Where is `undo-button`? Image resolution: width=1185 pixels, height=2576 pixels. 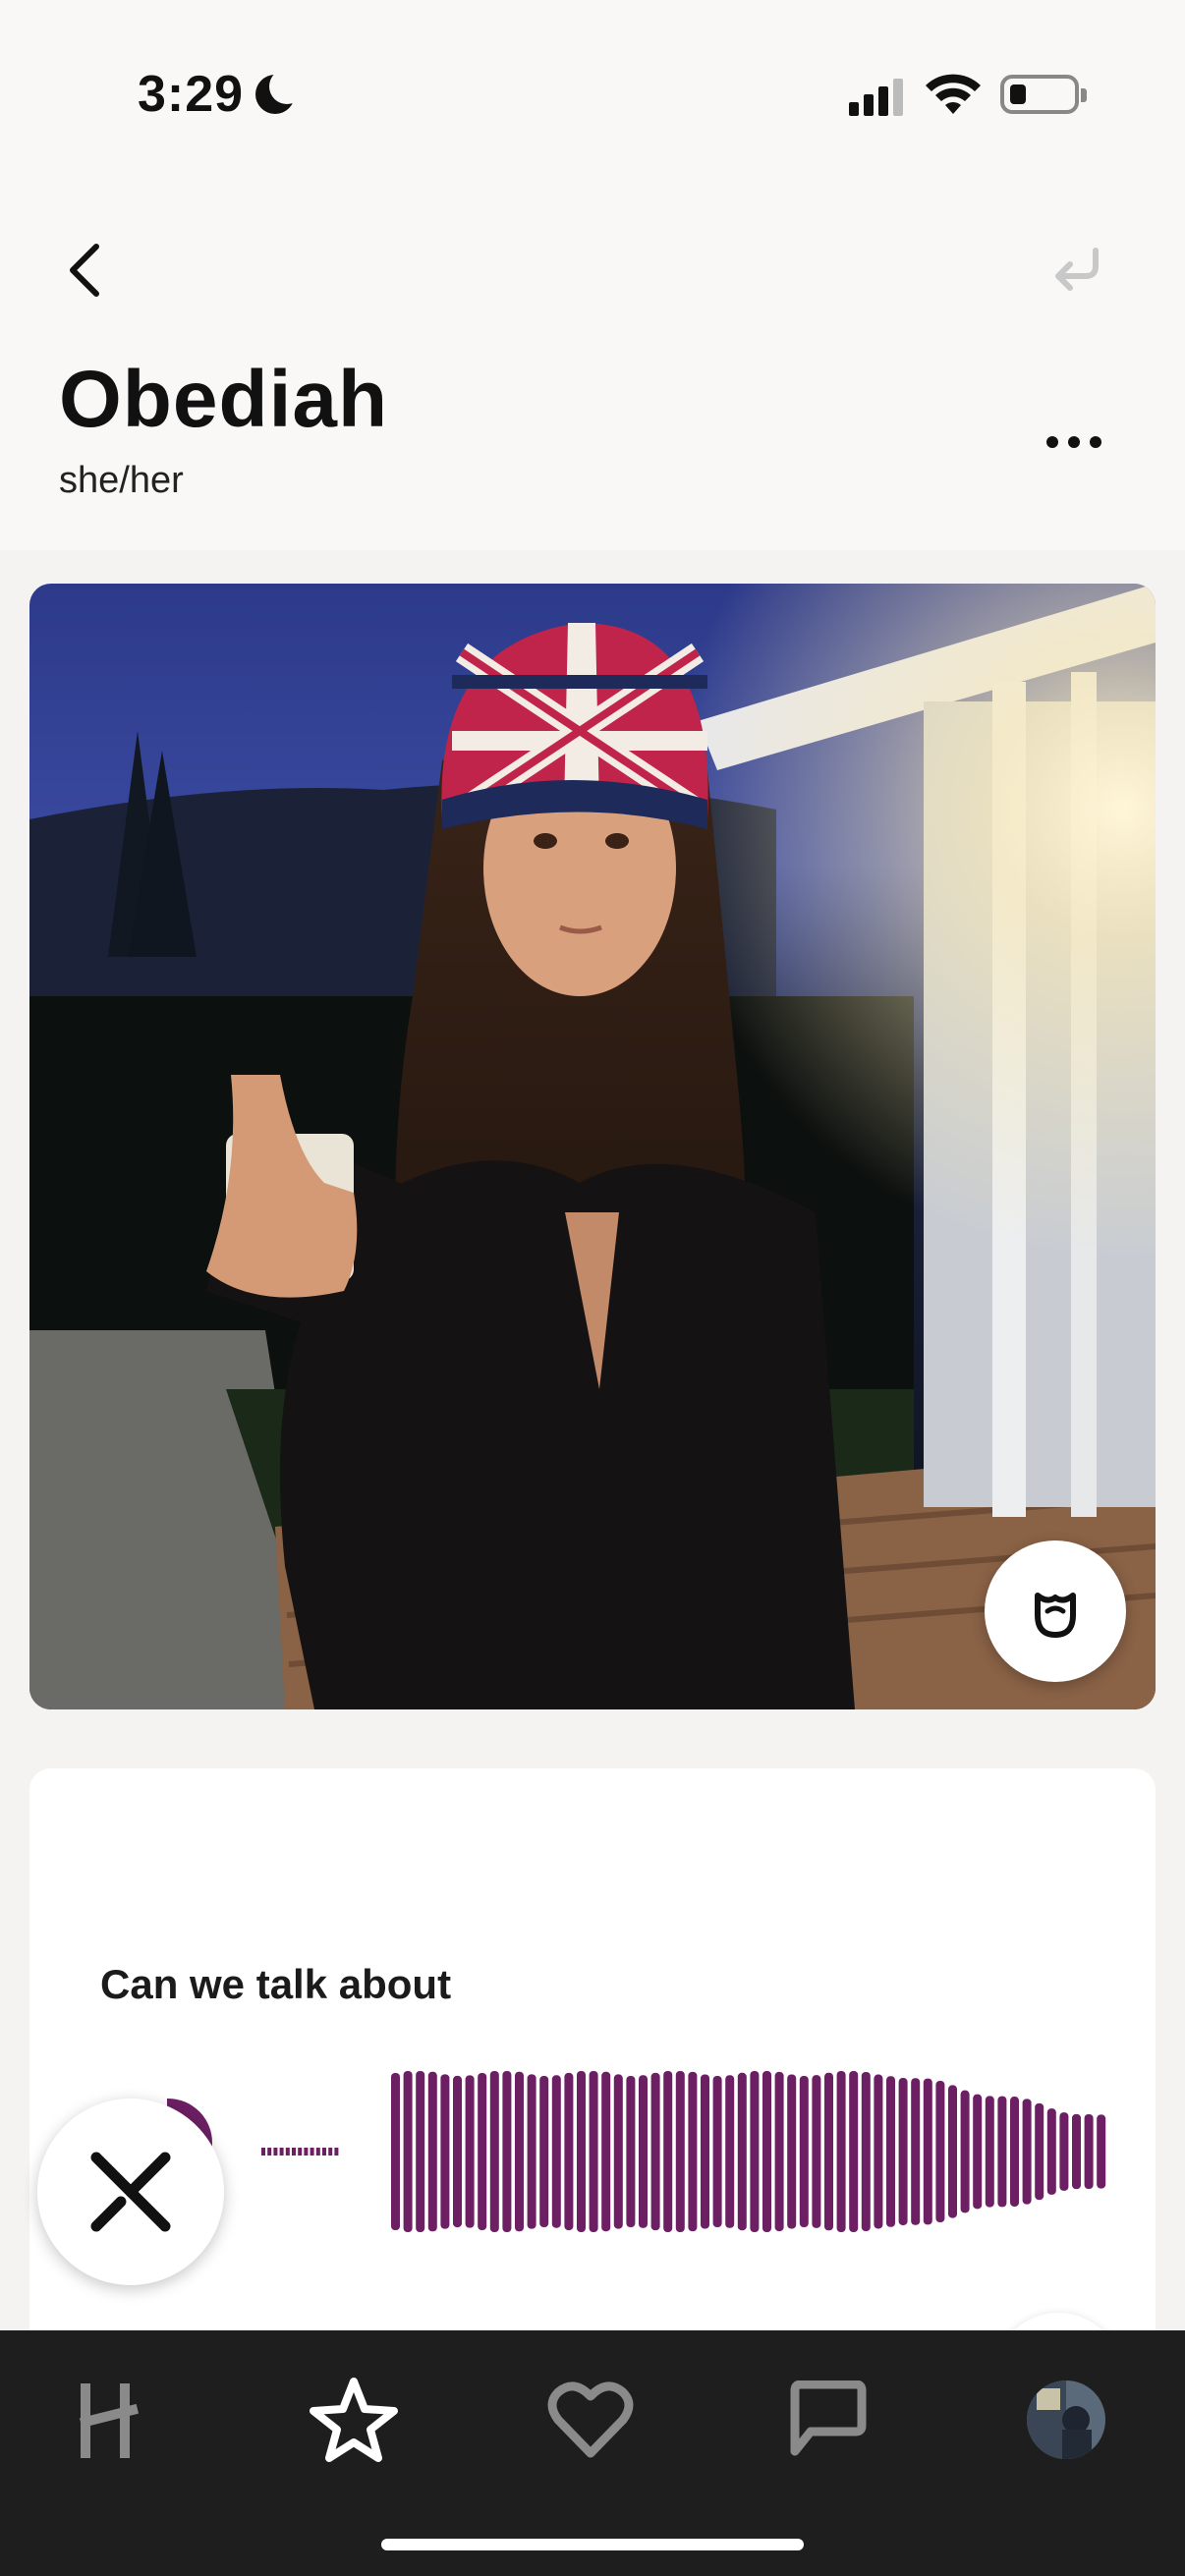 undo-button is located at coordinates (1076, 270).